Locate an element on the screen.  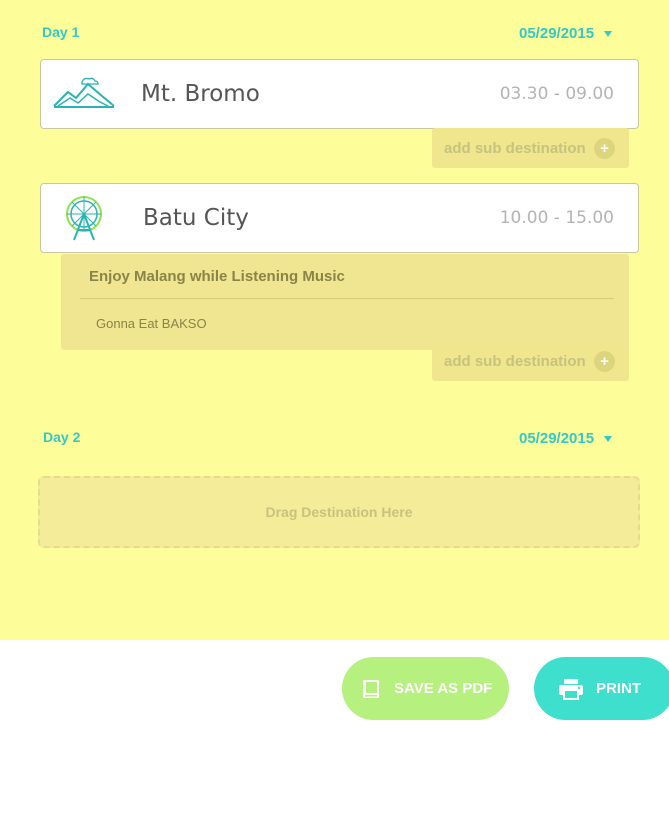
drag-destination-drop-zone: Drag Destination Here is located at coordinates (339, 512).